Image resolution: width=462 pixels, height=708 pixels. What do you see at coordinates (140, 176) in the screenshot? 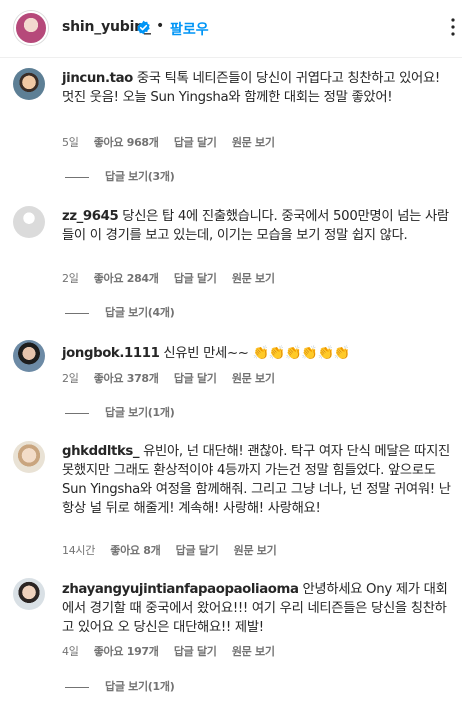
I see `view-replies-label: 답글 보기(3개)` at bounding box center [140, 176].